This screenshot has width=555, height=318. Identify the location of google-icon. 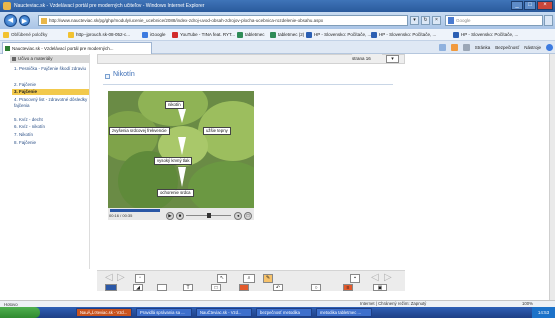
(451, 20).